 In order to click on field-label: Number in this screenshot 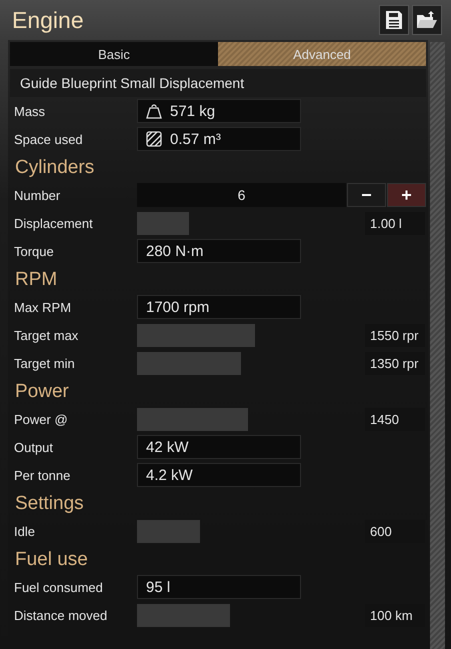, I will do `click(37, 195)`.